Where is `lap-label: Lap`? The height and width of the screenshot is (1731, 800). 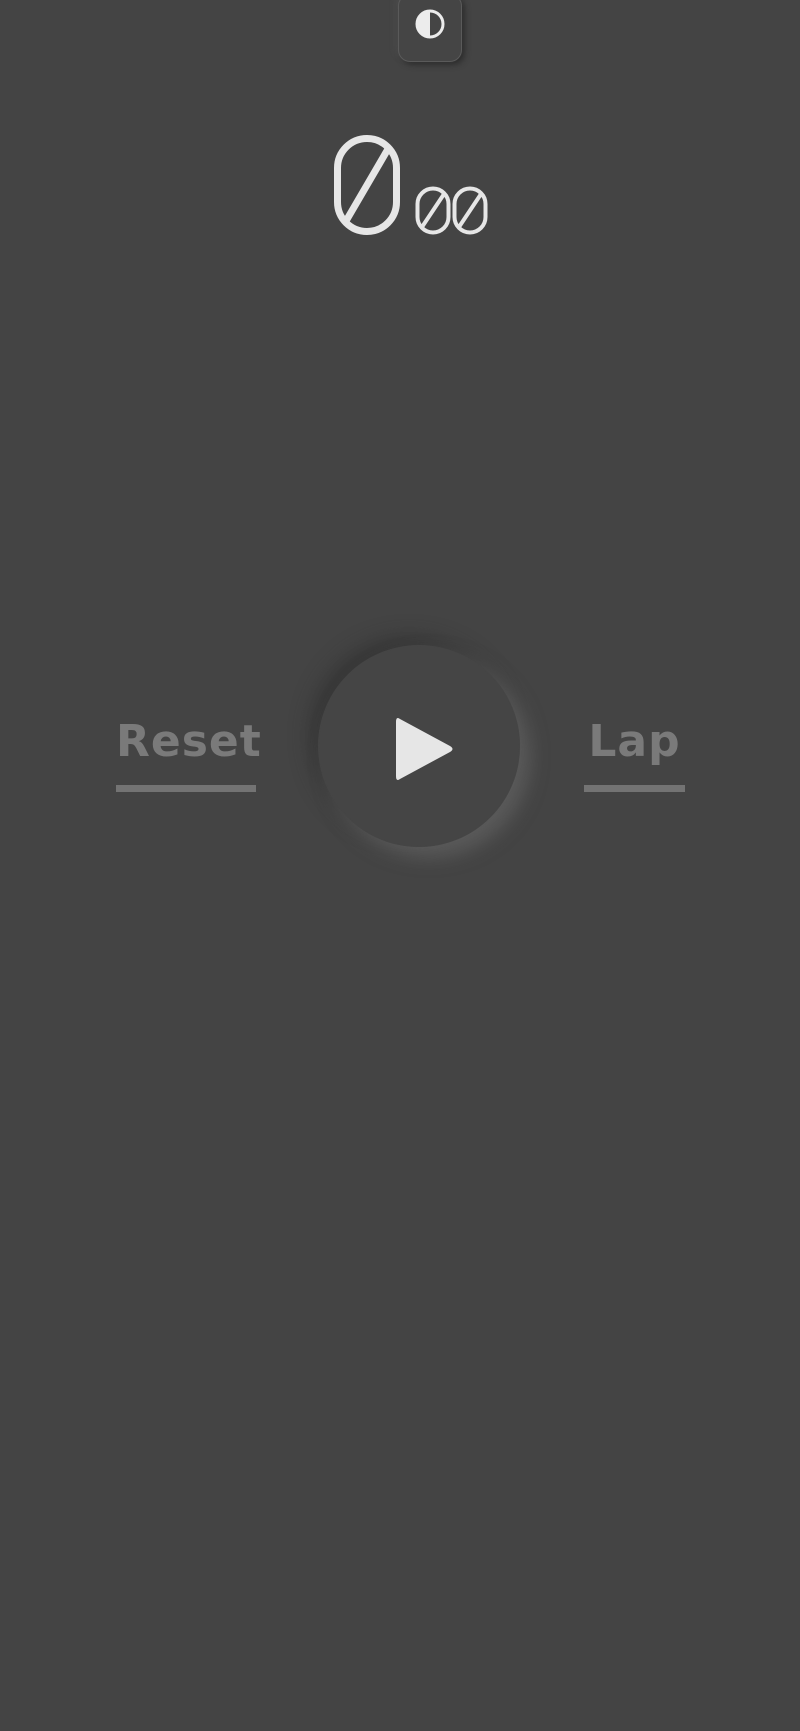
lap-label: Lap is located at coordinates (634, 741).